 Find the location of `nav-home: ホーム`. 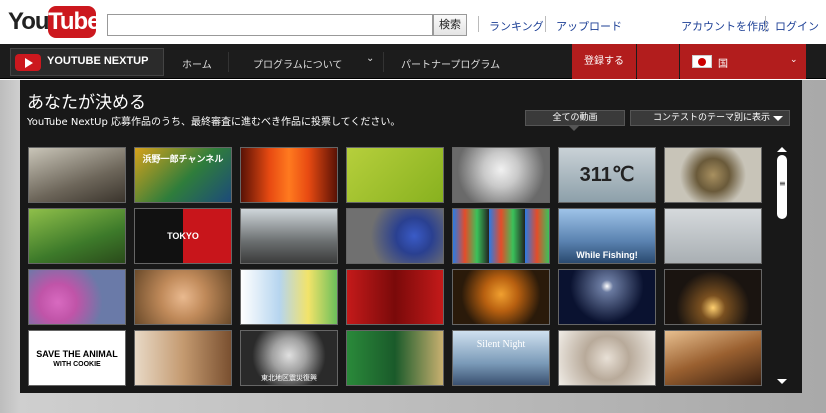

nav-home: ホーム is located at coordinates (197, 63).